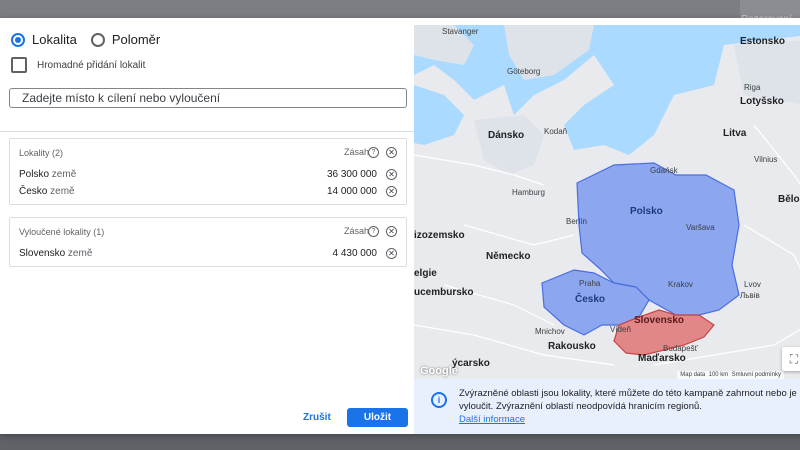 This screenshot has width=800, height=450. What do you see at coordinates (718, 375) in the screenshot?
I see `map-scale: 100 km` at bounding box center [718, 375].